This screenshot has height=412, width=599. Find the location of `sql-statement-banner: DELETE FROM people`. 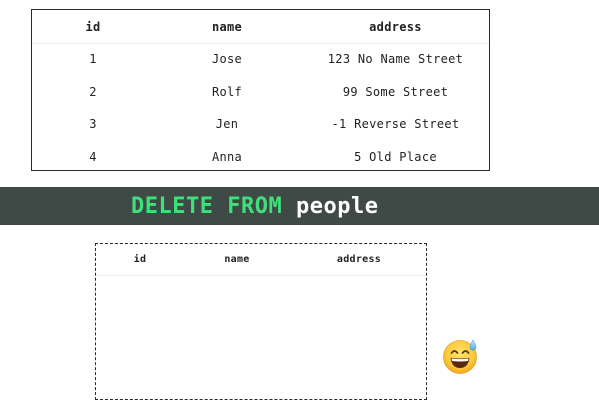

sql-statement-banner: DELETE FROM people is located at coordinates (299, 206).